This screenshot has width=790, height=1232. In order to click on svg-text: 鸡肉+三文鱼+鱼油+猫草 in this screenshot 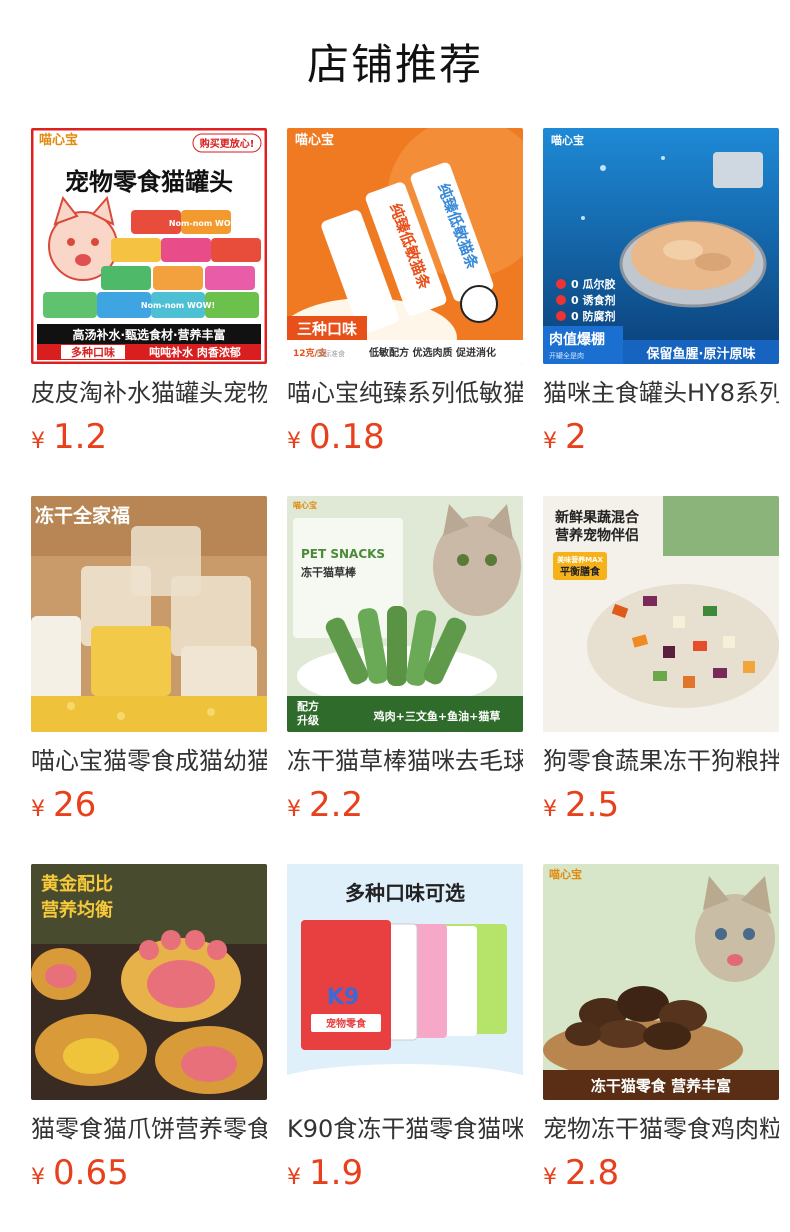, I will do `click(437, 716)`.